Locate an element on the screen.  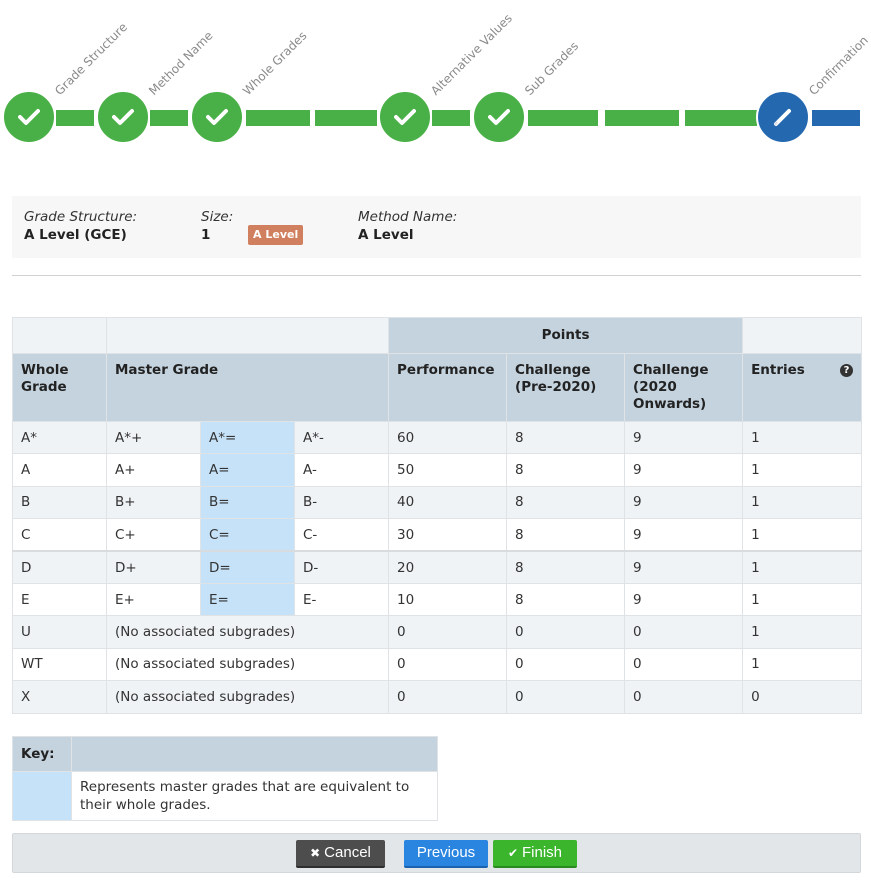
help-icon: ? is located at coordinates (847, 370).